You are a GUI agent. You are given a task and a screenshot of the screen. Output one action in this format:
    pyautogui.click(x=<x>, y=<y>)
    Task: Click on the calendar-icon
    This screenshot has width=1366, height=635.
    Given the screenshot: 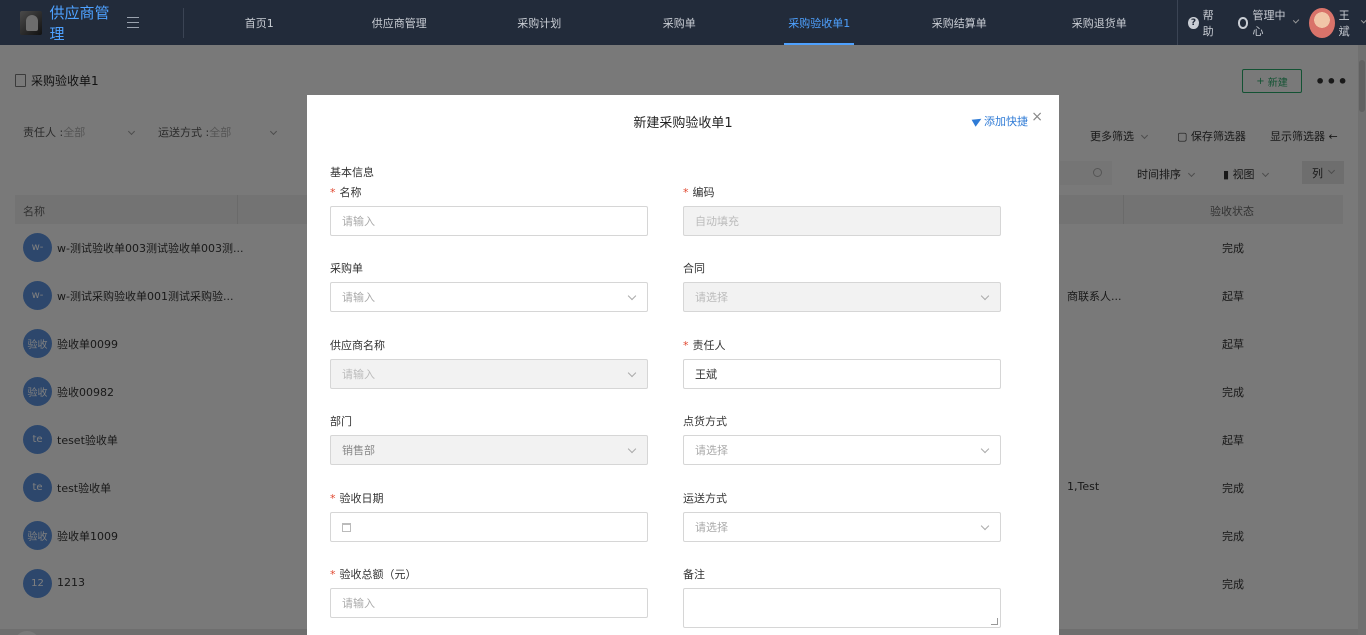 What is the action you would take?
    pyautogui.click(x=346, y=527)
    